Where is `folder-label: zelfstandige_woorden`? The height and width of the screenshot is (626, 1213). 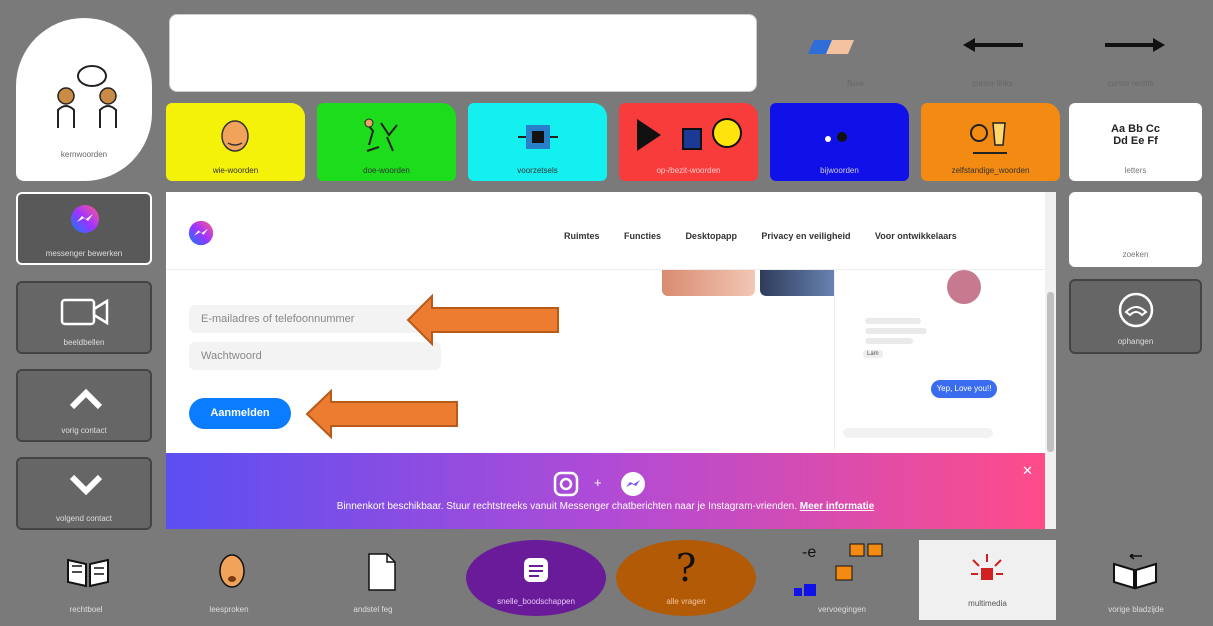
folder-label: zelfstandige_woorden is located at coordinates (990, 170).